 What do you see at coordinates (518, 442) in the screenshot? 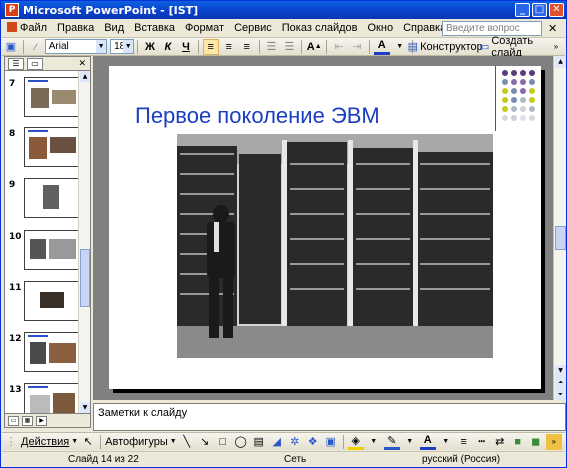
I see `shadow-icon: ■` at bounding box center [518, 442].